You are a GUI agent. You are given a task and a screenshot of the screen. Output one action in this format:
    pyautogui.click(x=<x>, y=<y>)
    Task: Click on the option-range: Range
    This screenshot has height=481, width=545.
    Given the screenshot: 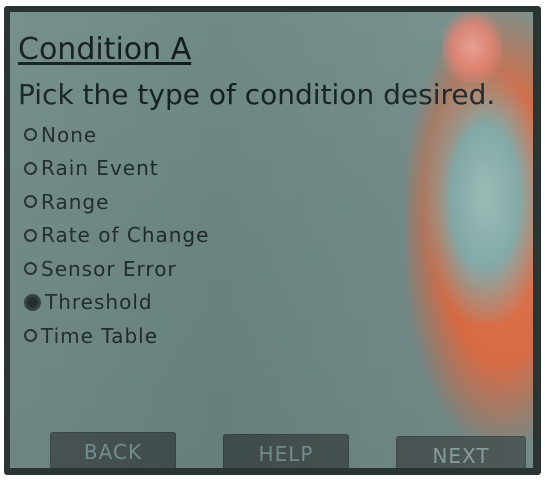 What is the action you would take?
    pyautogui.click(x=116, y=202)
    